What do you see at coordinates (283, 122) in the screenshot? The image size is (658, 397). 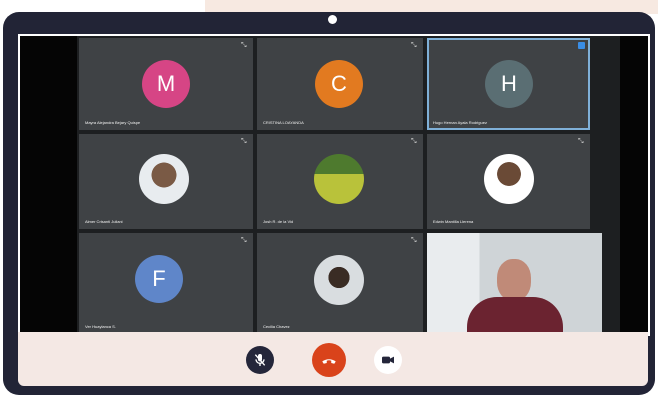 I see `participant-name: CRISTINA LOAYANDA` at bounding box center [283, 122].